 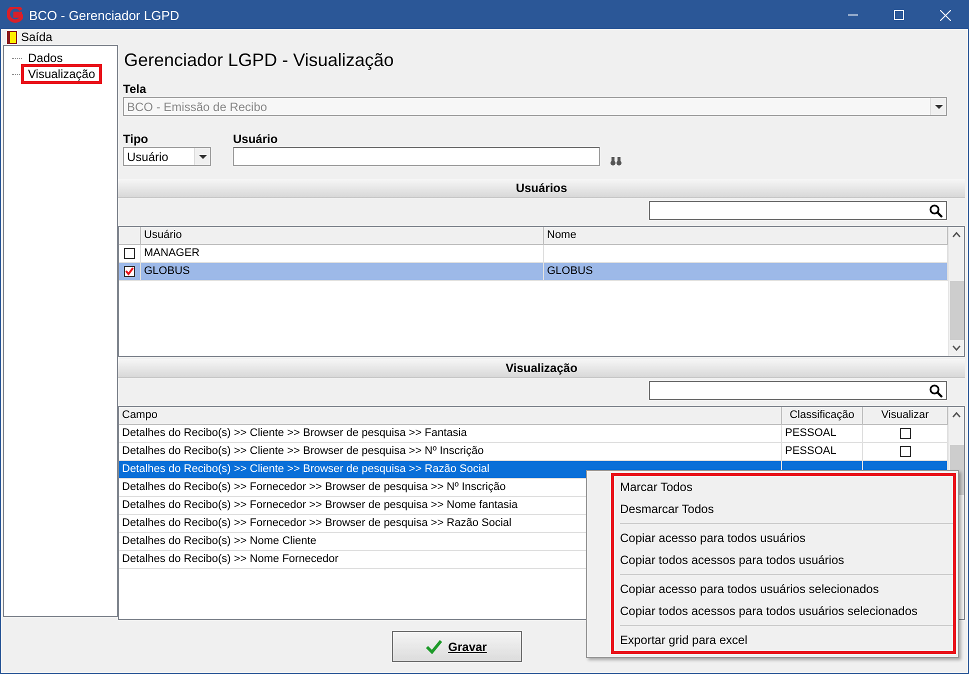 What do you see at coordinates (135, 89) in the screenshot?
I see `field-label: Tela` at bounding box center [135, 89].